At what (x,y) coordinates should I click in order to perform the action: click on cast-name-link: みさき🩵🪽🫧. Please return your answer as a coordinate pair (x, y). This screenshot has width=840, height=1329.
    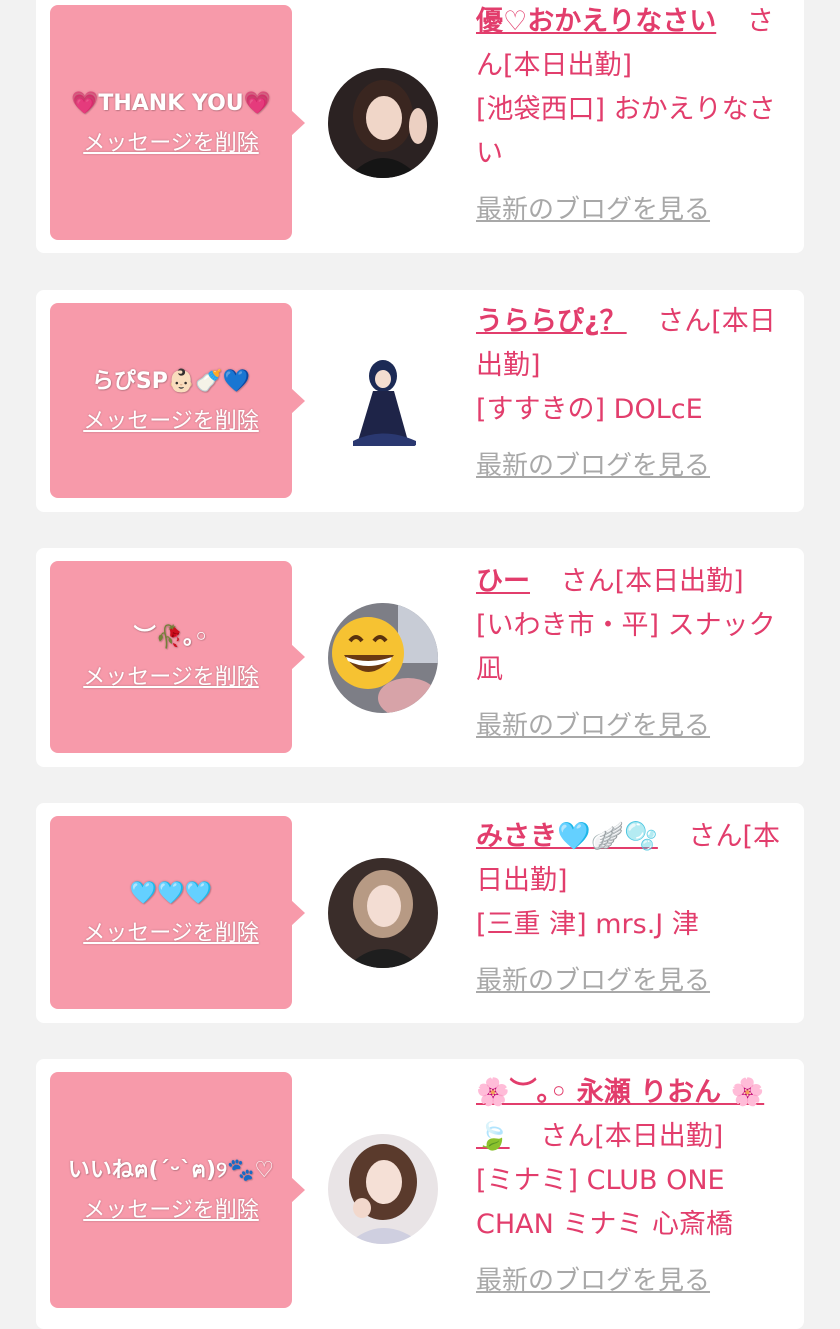
    Looking at the image, I should click on (567, 836).